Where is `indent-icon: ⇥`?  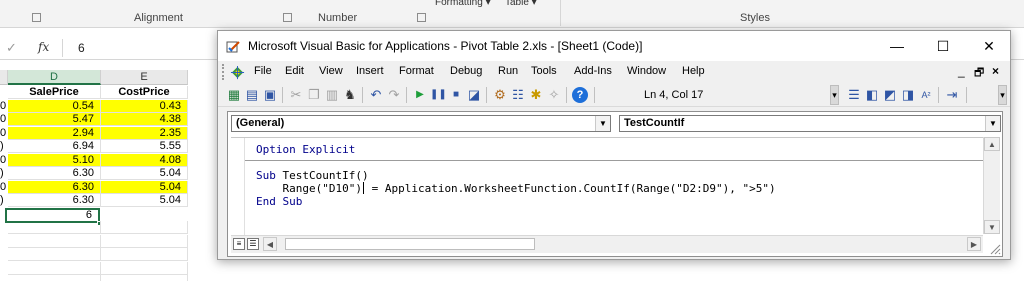
indent-icon: ⇥ is located at coordinates (952, 95).